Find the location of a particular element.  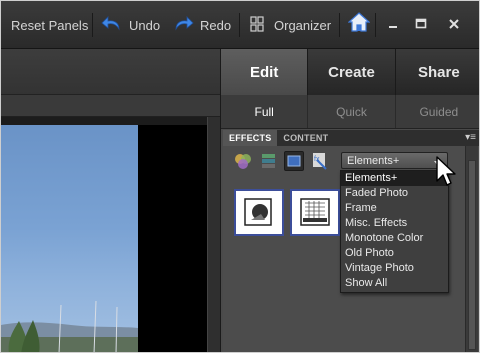

tab-create: Create is located at coordinates (352, 72).